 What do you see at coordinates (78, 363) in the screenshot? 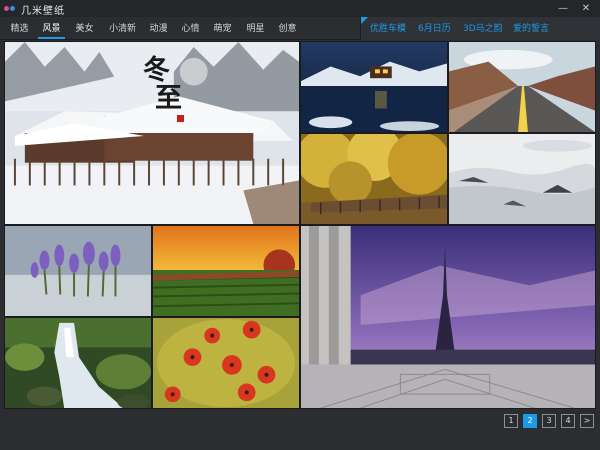
I see `wallpaper-tile-stream-waterfall` at bounding box center [78, 363].